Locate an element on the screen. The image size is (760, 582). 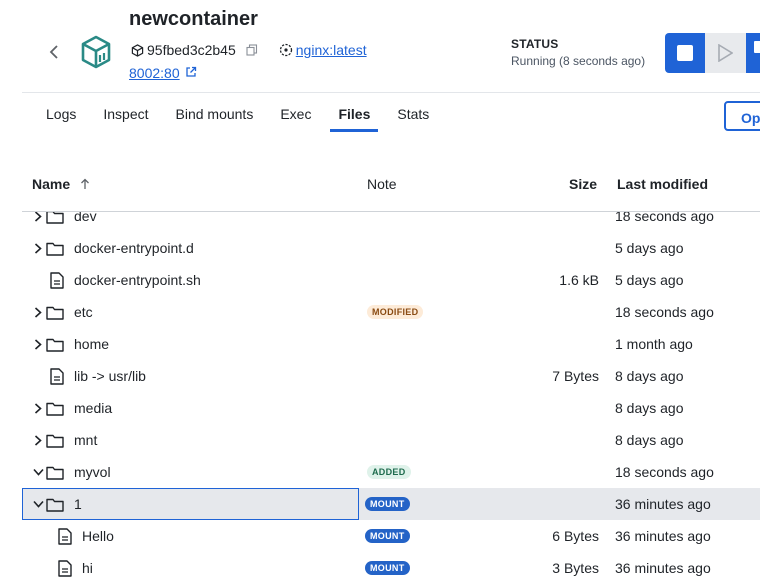
table-row: media 8 days ago is located at coordinates (391, 408).